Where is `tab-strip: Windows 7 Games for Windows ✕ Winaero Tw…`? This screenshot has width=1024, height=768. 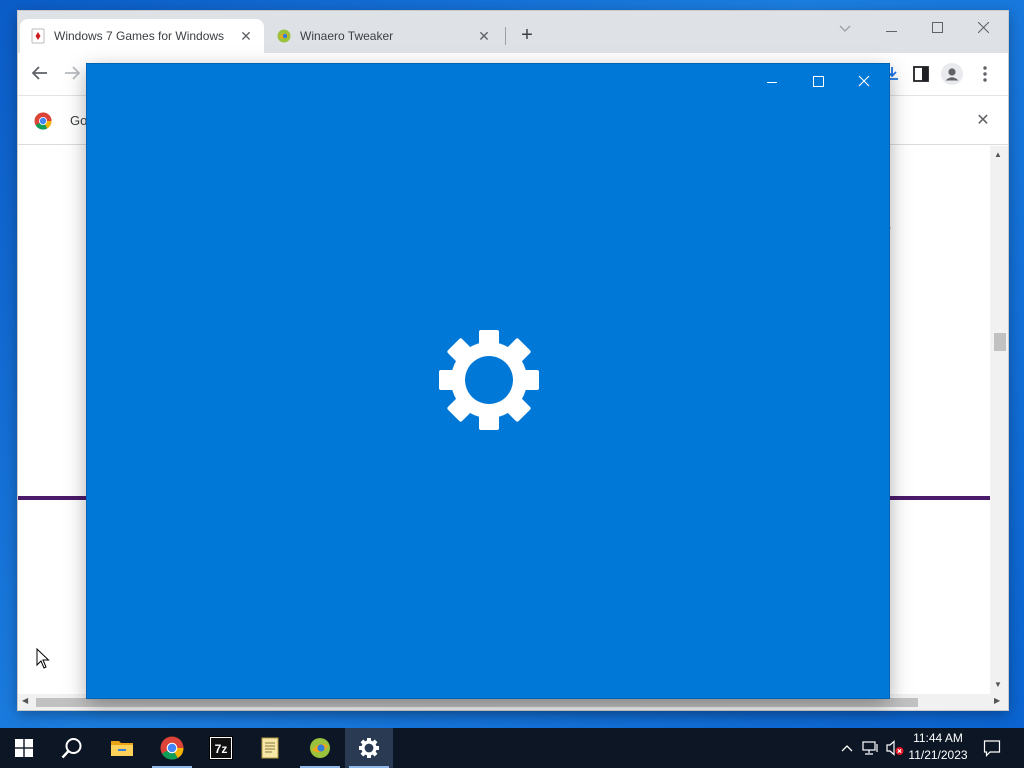
tab-strip: Windows 7 Games for Windows ✕ Winaero Tw… is located at coordinates (513, 32).